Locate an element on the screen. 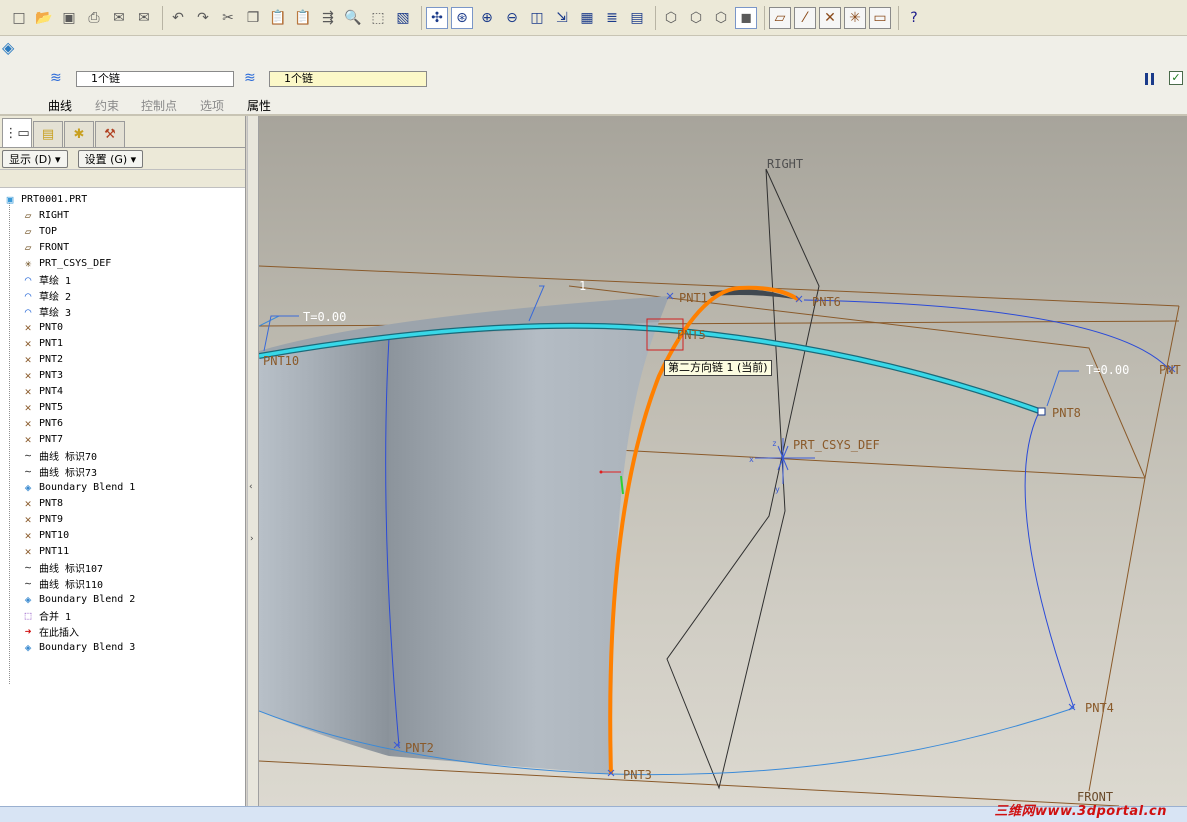 Image resolution: width=1187 pixels, height=822 pixels. tab-connections: ⚒ is located at coordinates (110, 134).